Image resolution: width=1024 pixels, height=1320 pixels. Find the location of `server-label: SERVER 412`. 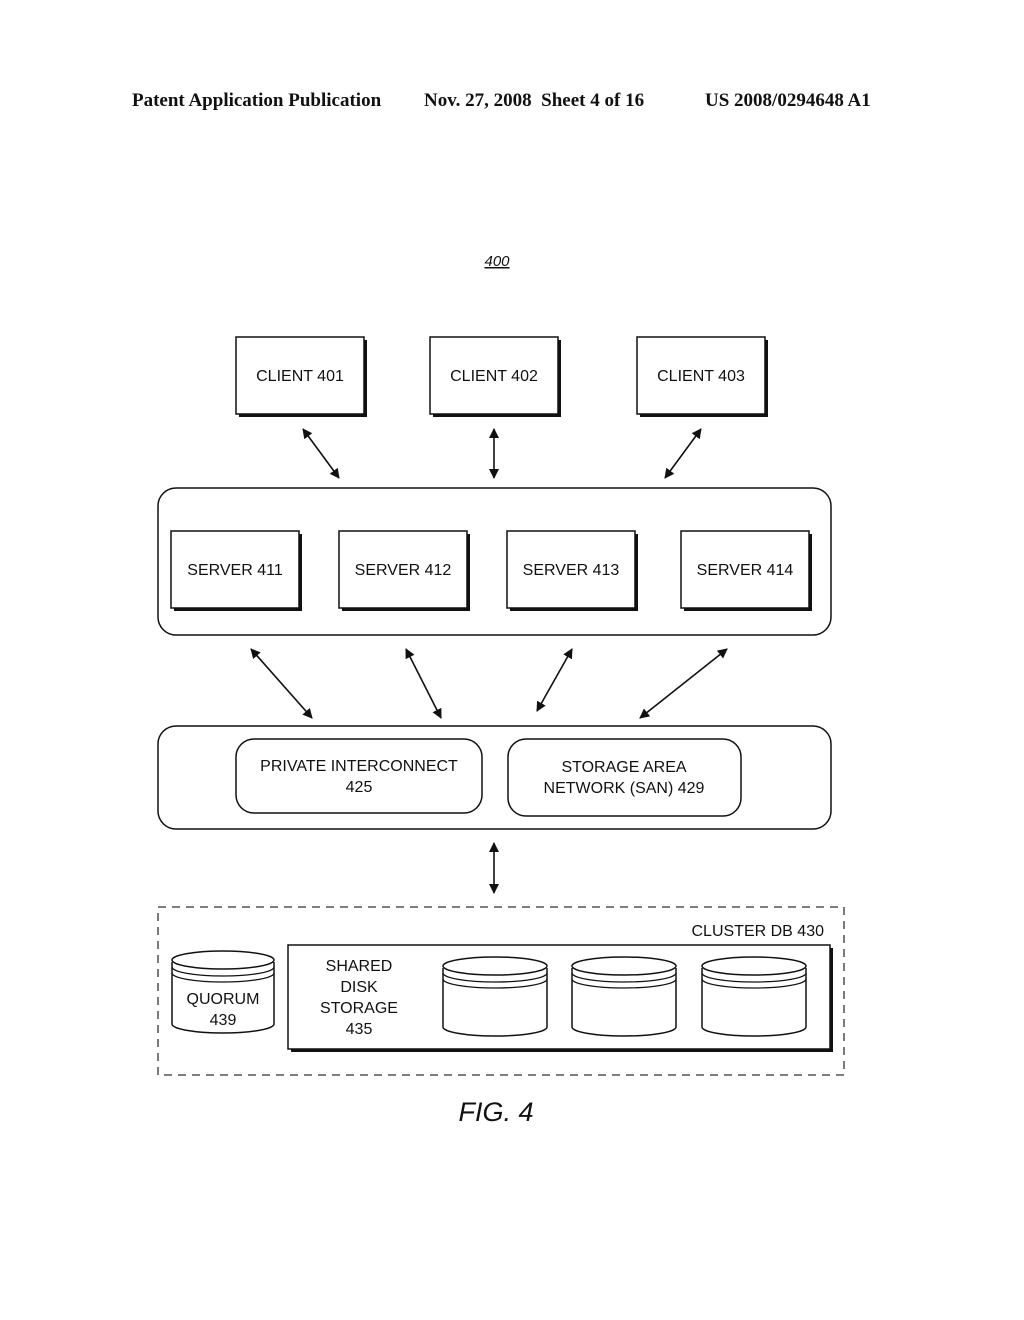

server-label: SERVER 412 is located at coordinates (403, 570).